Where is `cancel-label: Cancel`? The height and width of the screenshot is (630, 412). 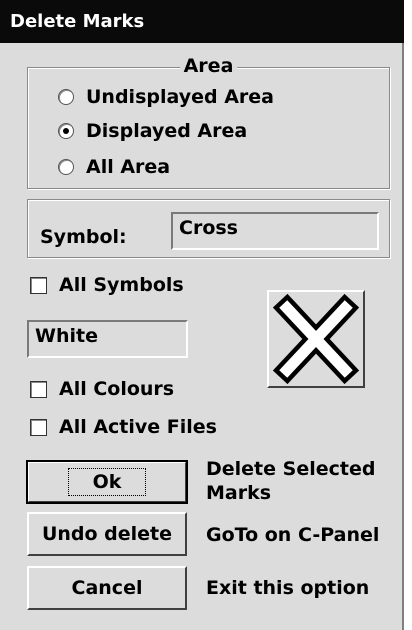 cancel-label: Cancel is located at coordinates (107, 588).